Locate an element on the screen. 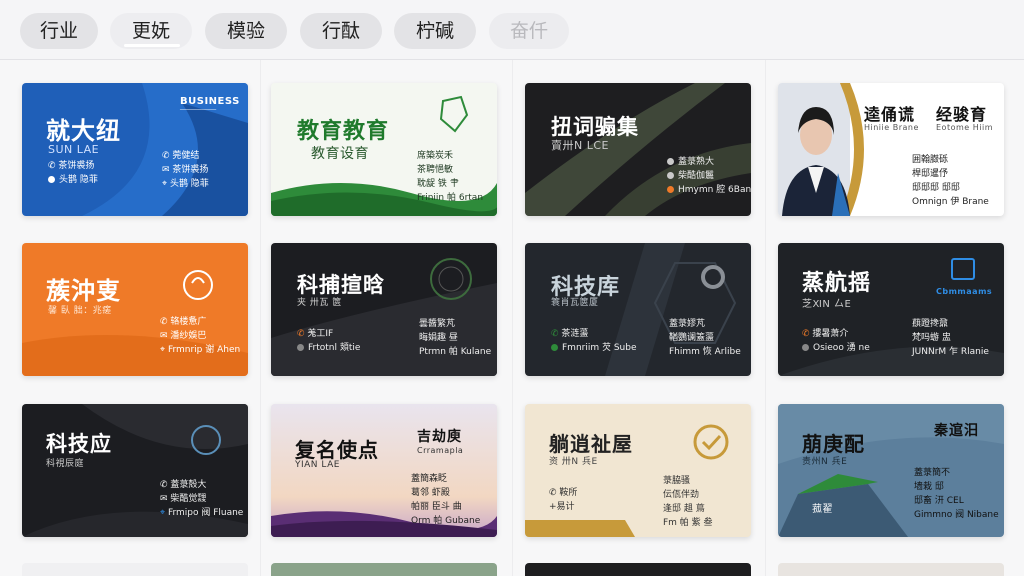 The image size is (1024, 576). card-name: 科技应 is located at coordinates (79, 444).